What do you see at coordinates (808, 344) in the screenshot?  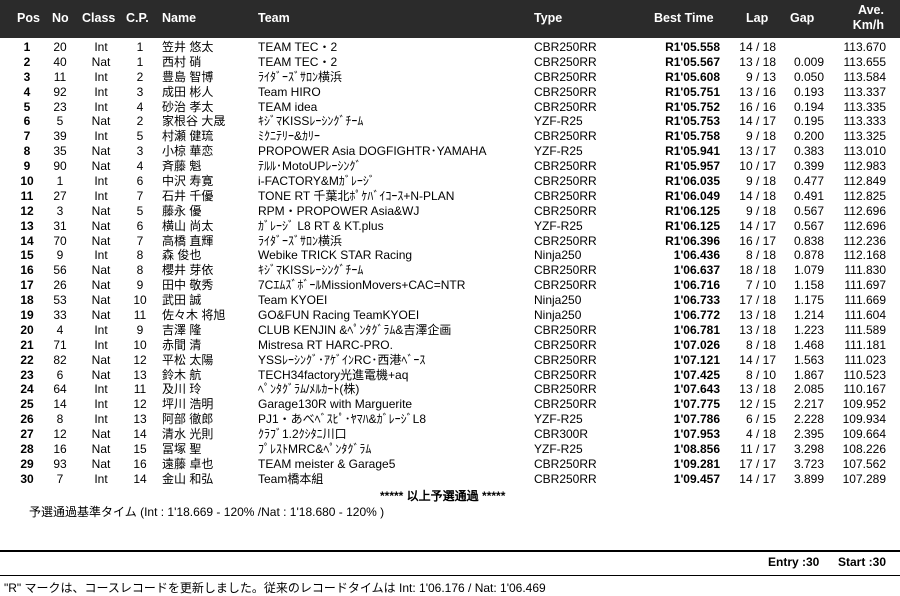 I see `gap-cell: 1.468` at bounding box center [808, 344].